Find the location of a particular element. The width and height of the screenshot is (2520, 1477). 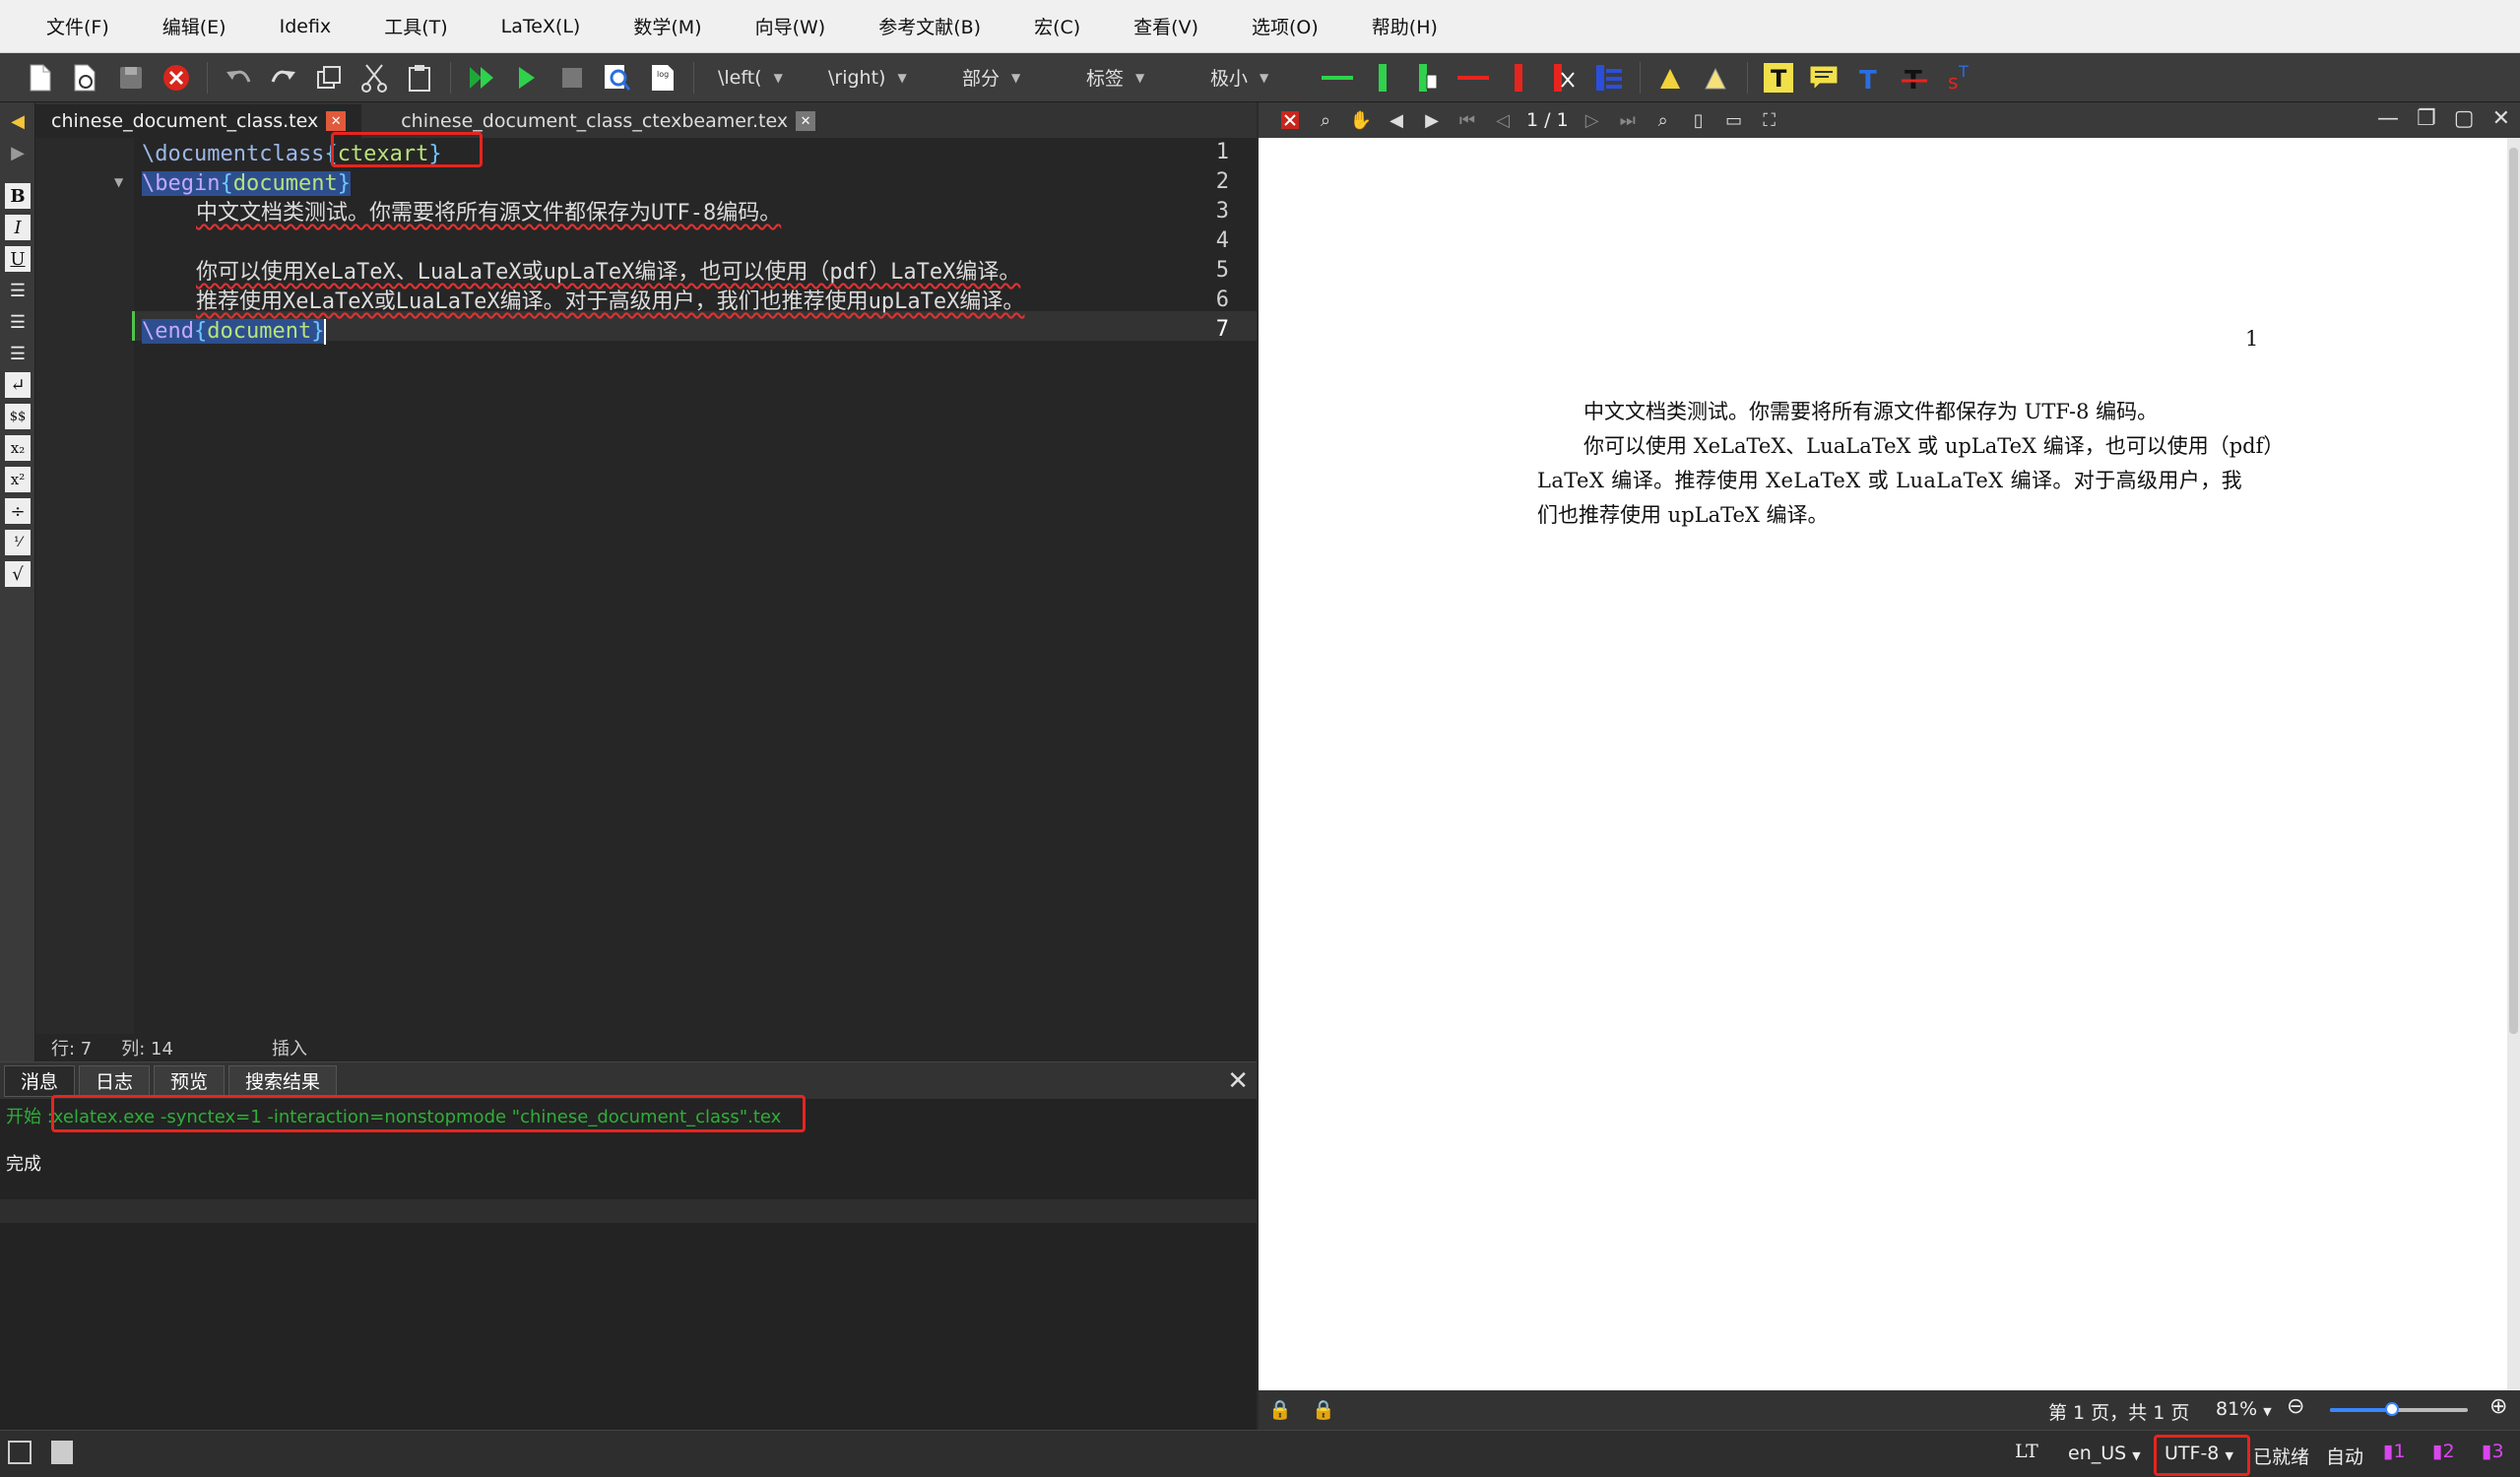

bold-icon: B is located at coordinates (18, 196).